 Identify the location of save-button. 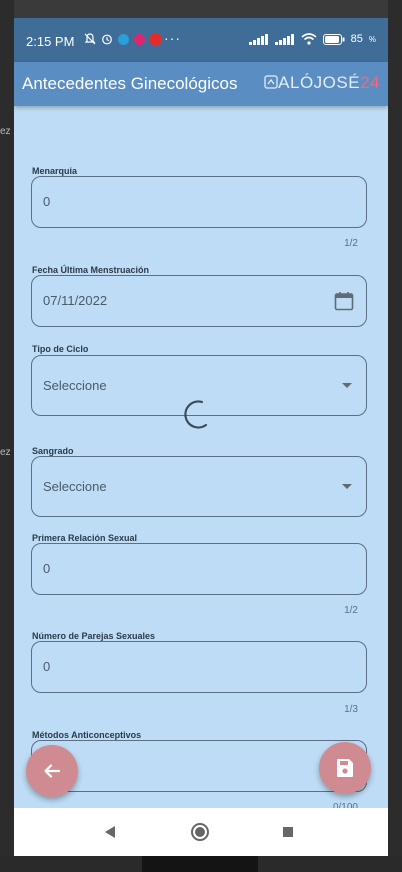
(345, 768).